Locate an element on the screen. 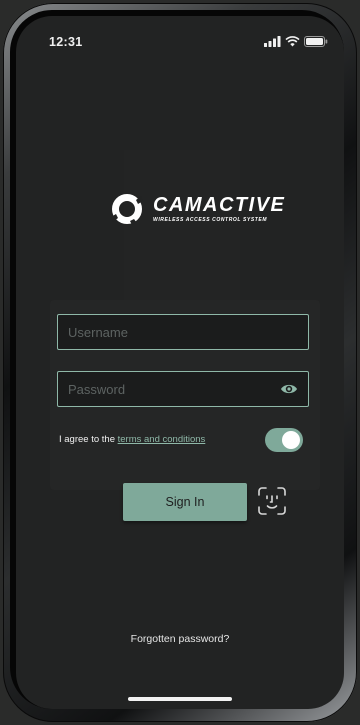  home-indicator is located at coordinates (180, 699).